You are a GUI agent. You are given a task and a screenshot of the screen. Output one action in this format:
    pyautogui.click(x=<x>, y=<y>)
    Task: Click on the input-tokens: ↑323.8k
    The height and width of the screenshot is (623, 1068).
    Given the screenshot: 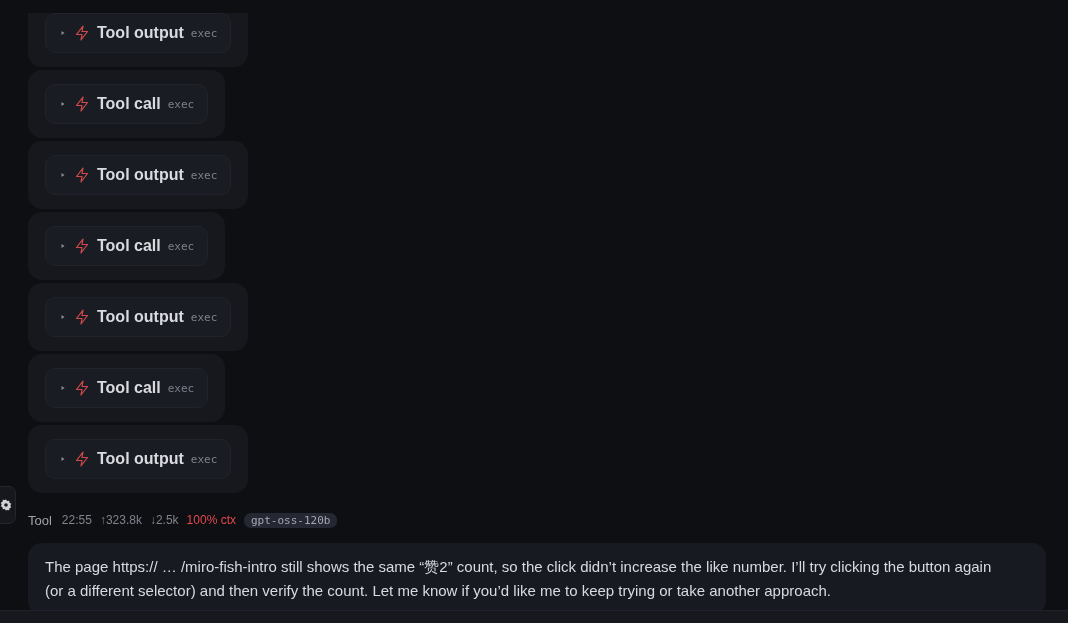 What is the action you would take?
    pyautogui.click(x=120, y=520)
    